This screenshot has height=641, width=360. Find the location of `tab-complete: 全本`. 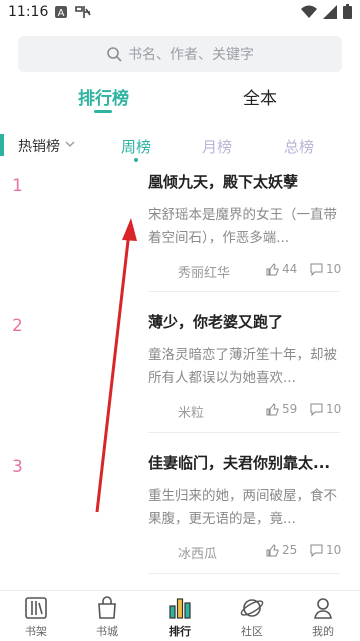

tab-complete: 全本 is located at coordinates (260, 96).